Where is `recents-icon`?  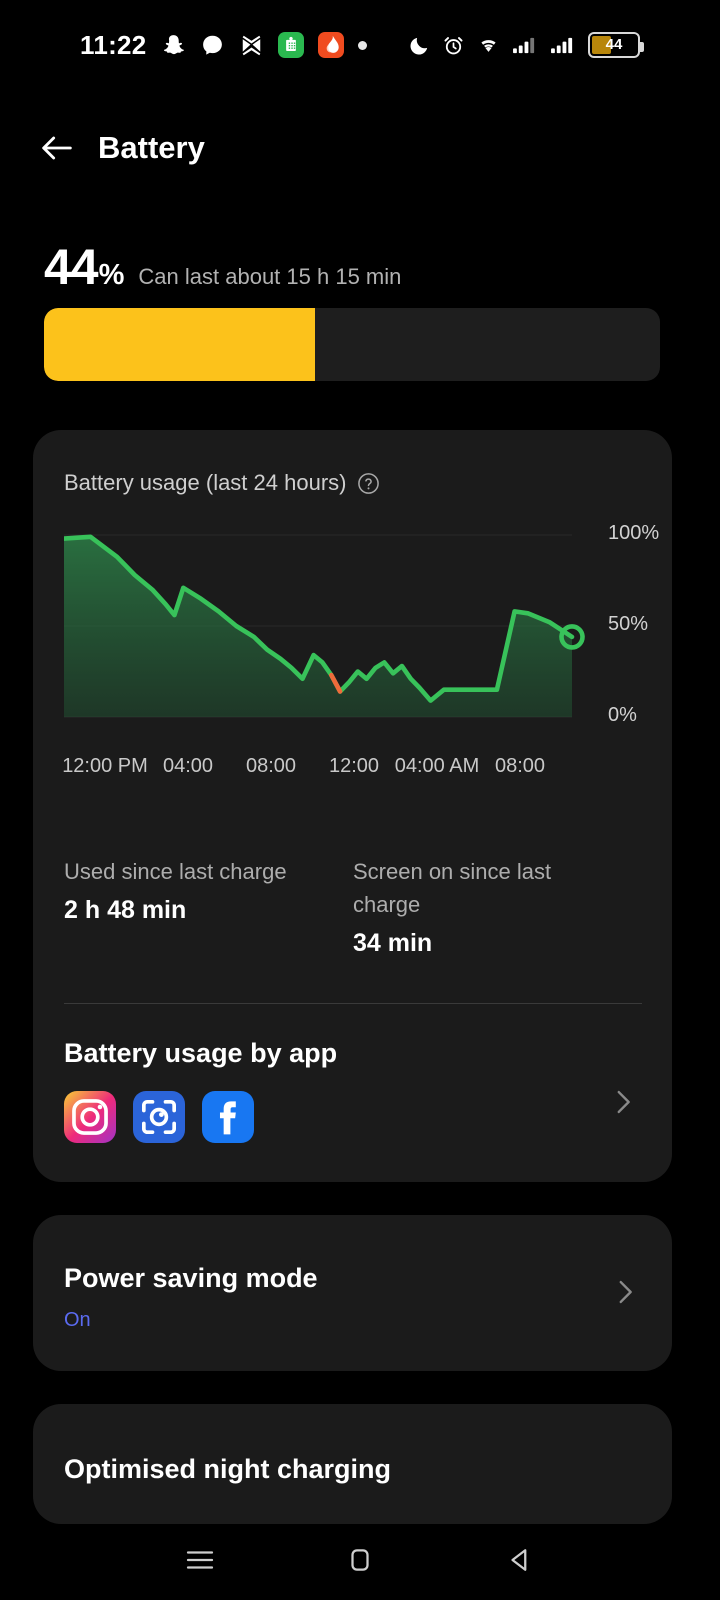
recents-icon is located at coordinates (200, 1559).